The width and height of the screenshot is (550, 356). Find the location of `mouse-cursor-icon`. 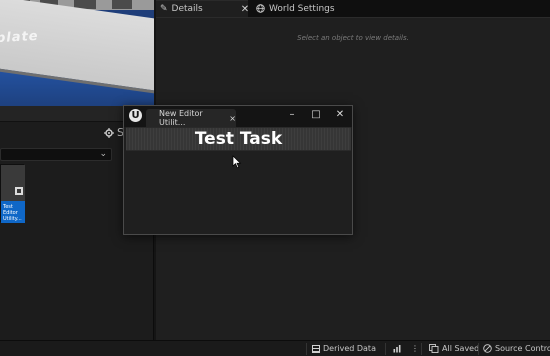

mouse-cursor-icon is located at coordinates (237, 162).